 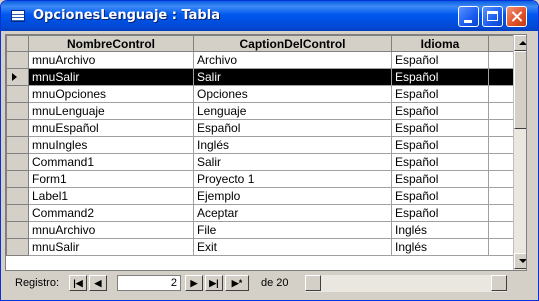 I want to click on first-record-icon: |◀, so click(x=78, y=283).